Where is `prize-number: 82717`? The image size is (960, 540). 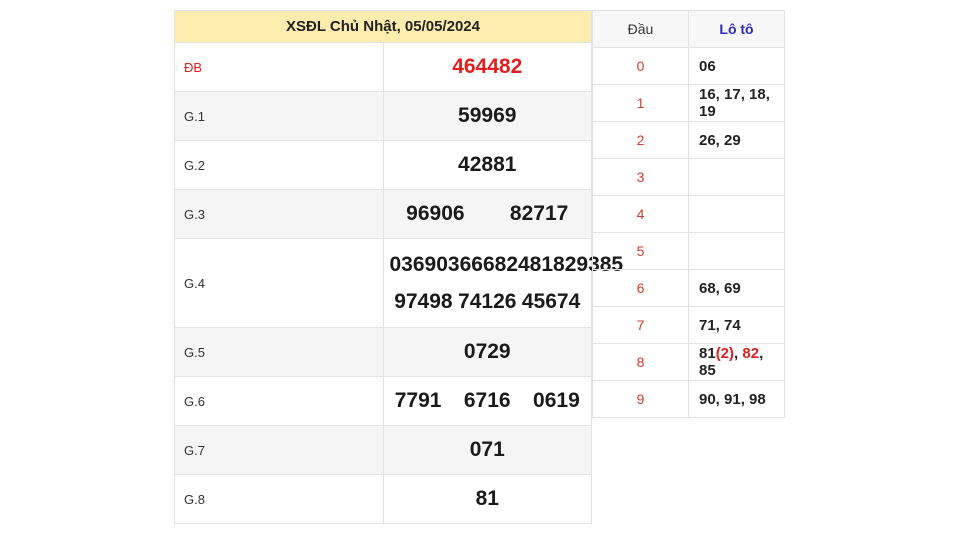
prize-number: 82717 is located at coordinates (539, 213).